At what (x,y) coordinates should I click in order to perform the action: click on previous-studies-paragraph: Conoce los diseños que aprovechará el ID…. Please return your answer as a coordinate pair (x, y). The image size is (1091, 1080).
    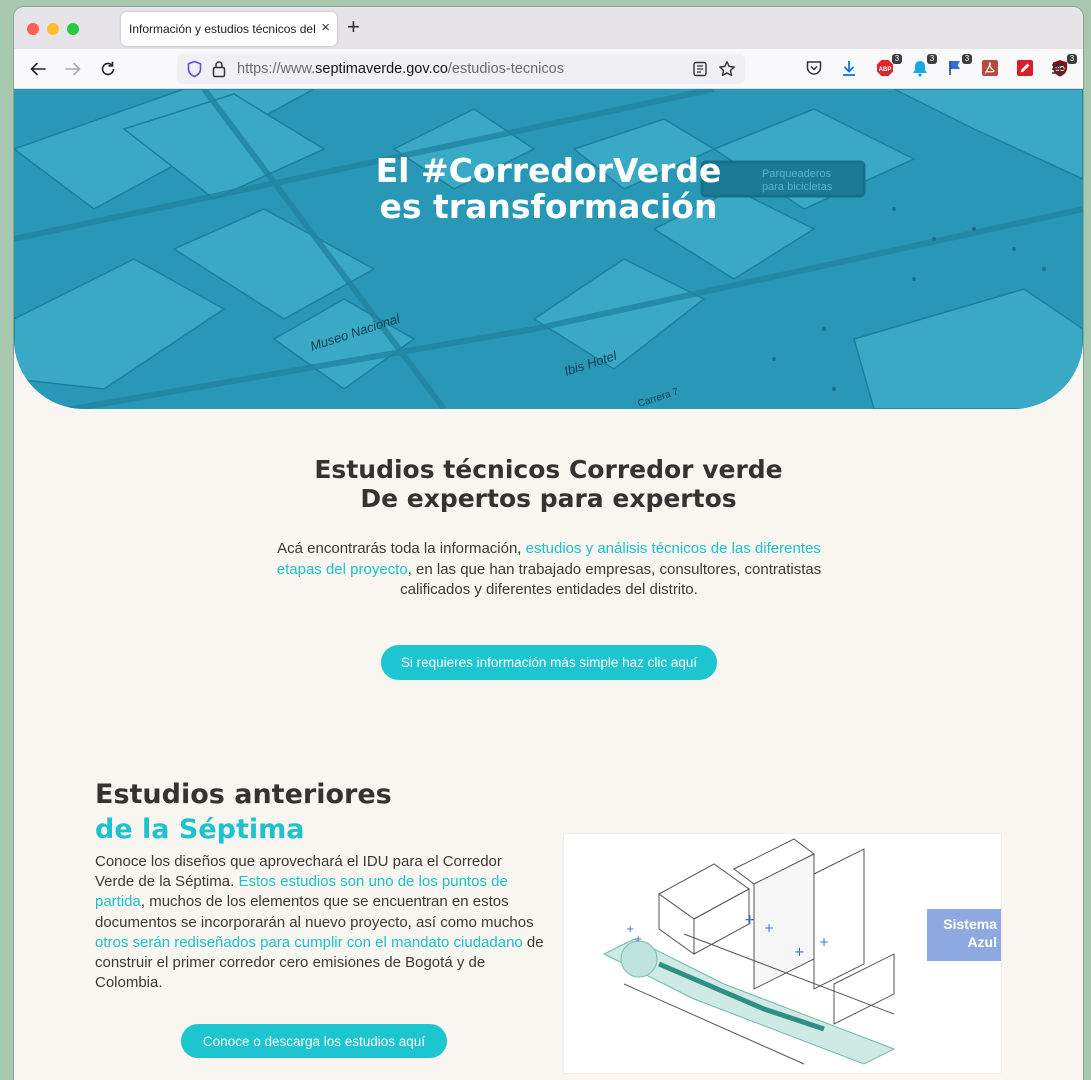
    Looking at the image, I should click on (320, 922).